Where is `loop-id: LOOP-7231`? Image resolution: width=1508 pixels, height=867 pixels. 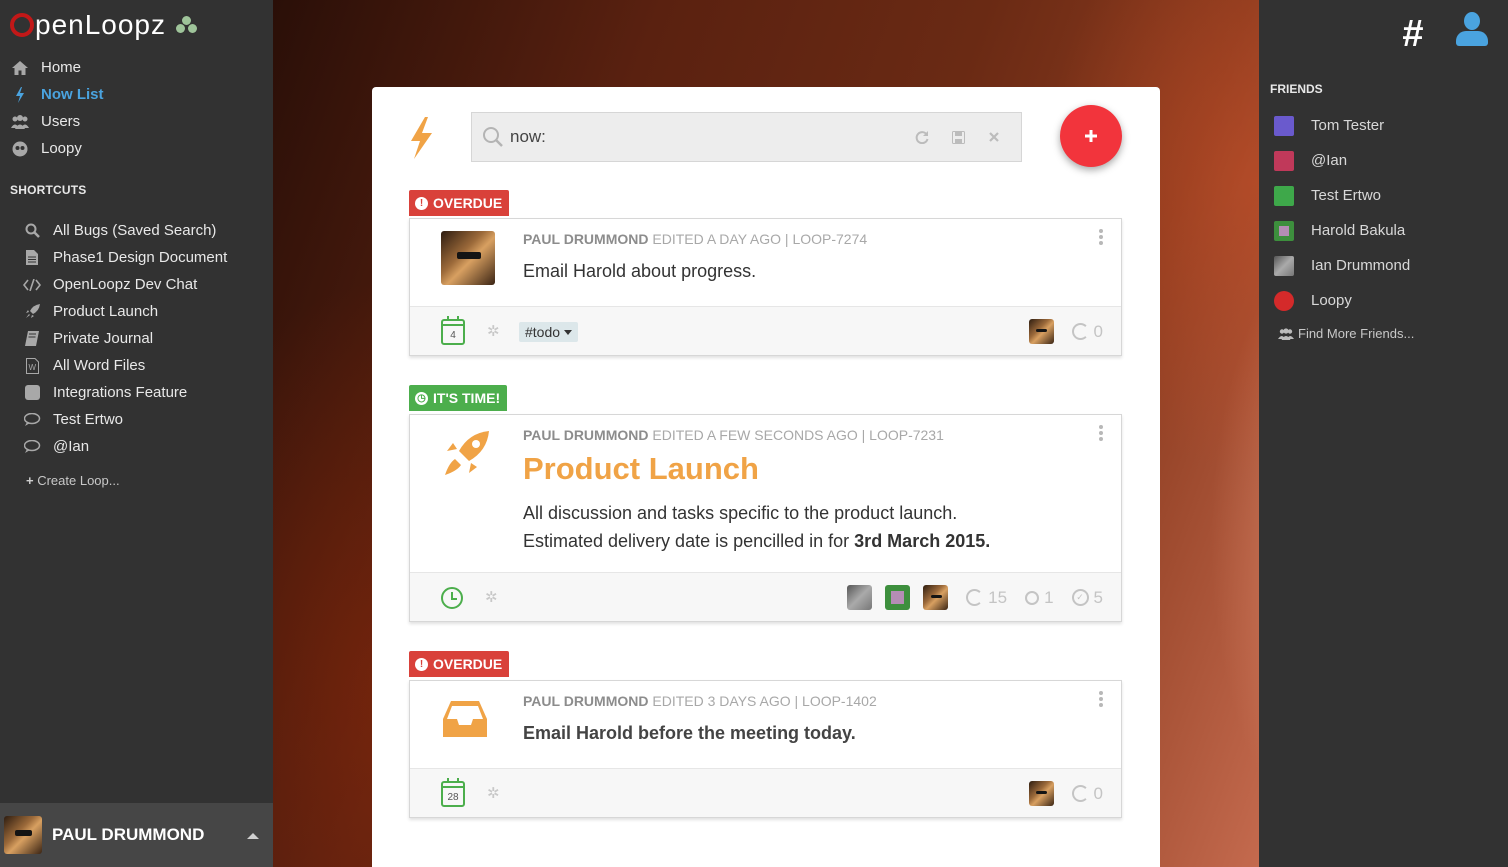
loop-id: LOOP-7231 is located at coordinates (906, 435).